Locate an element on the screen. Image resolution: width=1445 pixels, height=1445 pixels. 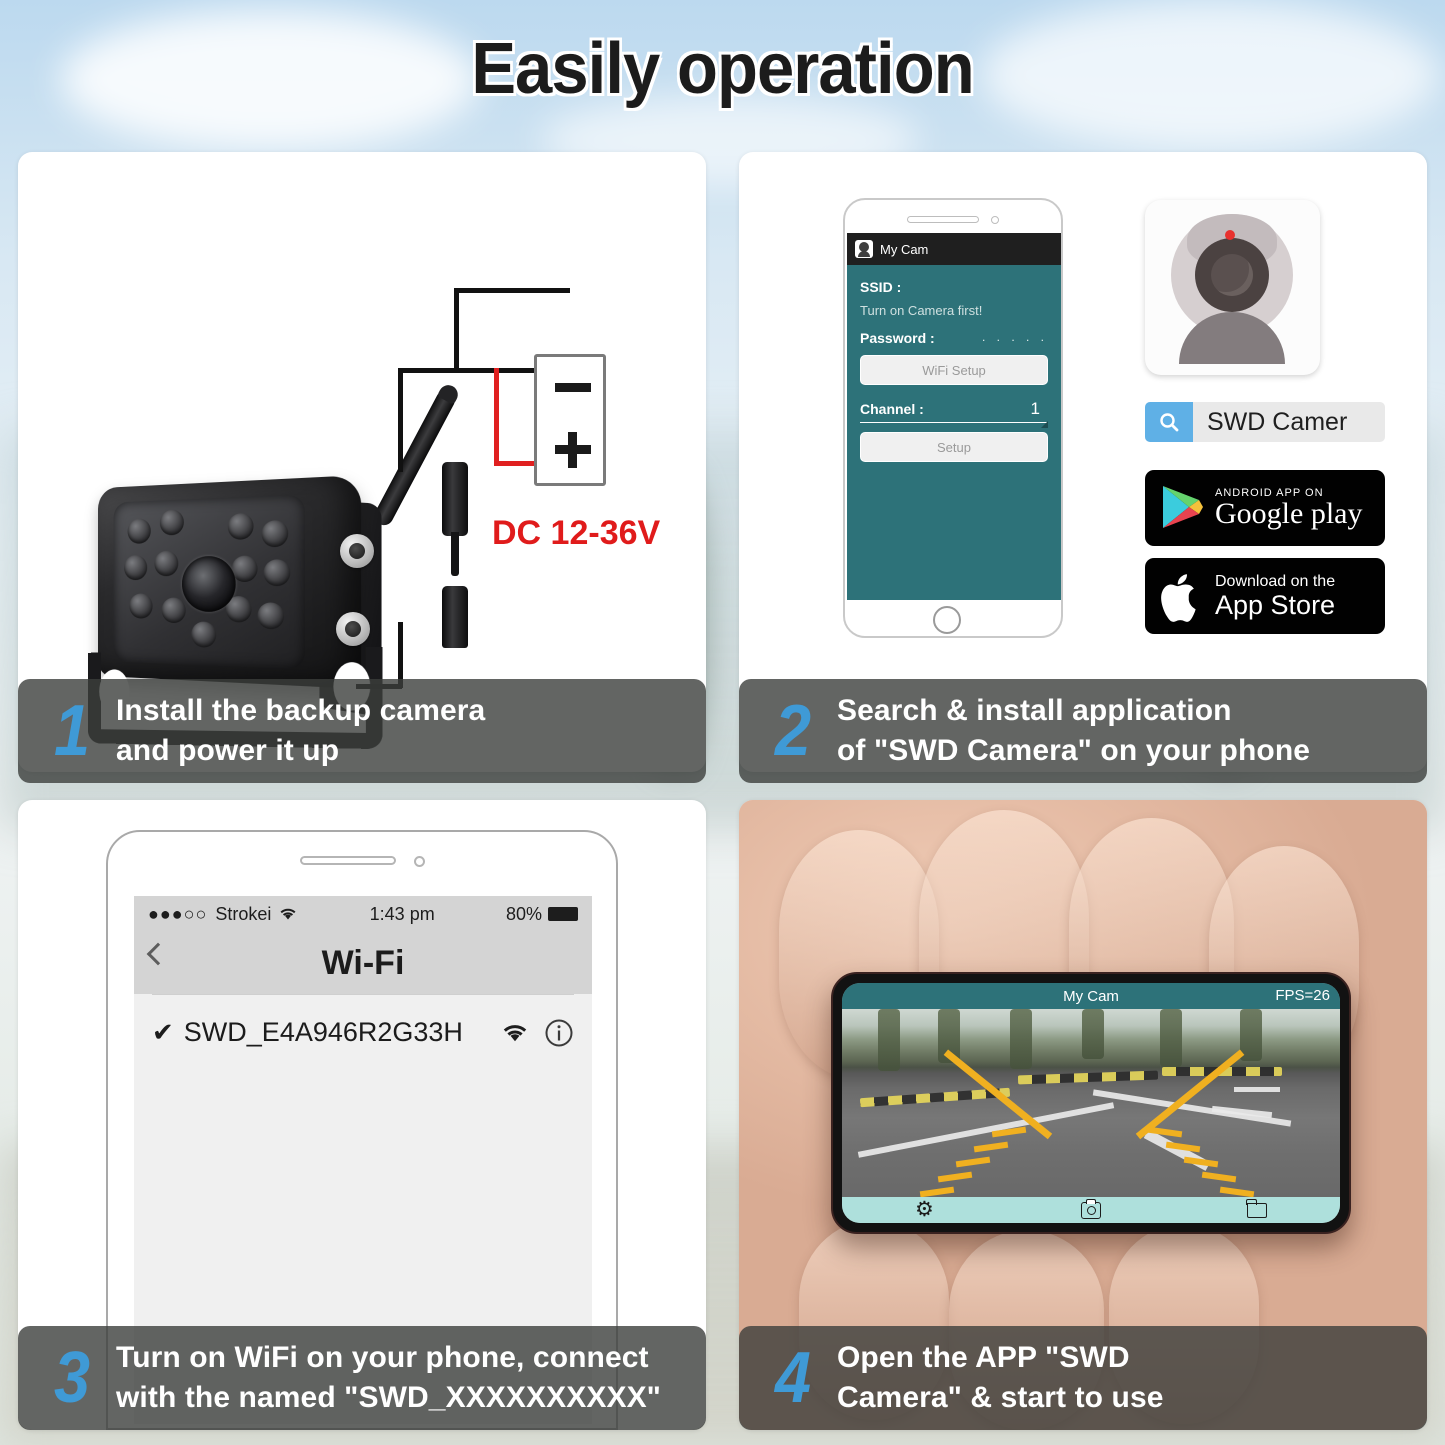
wifi-nav-bar: Wi-Fi is located at coordinates (363, 963).